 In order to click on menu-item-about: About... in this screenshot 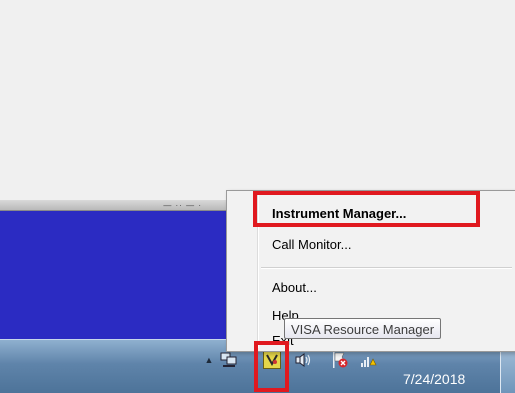, I will do `click(294, 287)`.